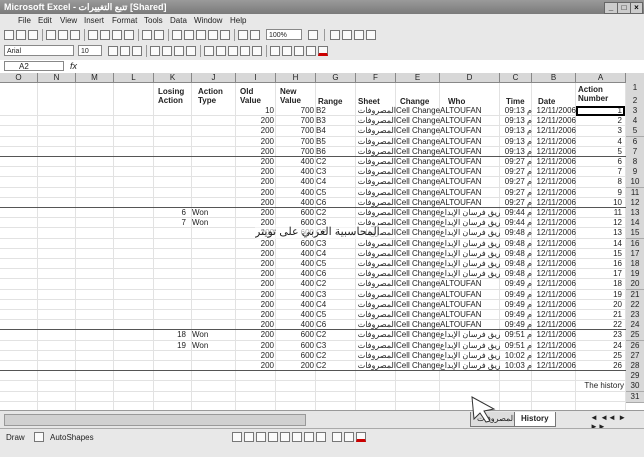  What do you see at coordinates (137, 51) in the screenshot?
I see `underline-icon` at bounding box center [137, 51].